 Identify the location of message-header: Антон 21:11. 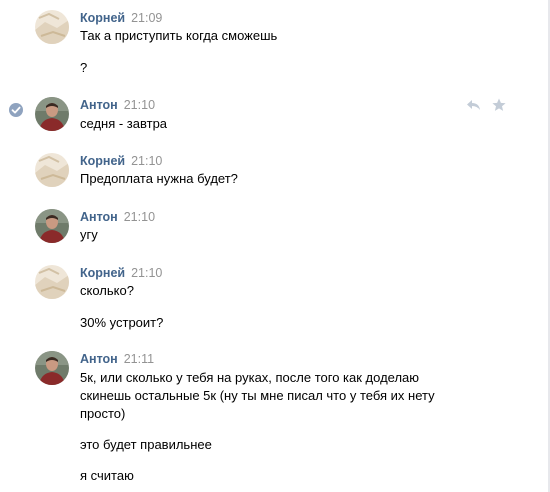
(117, 359).